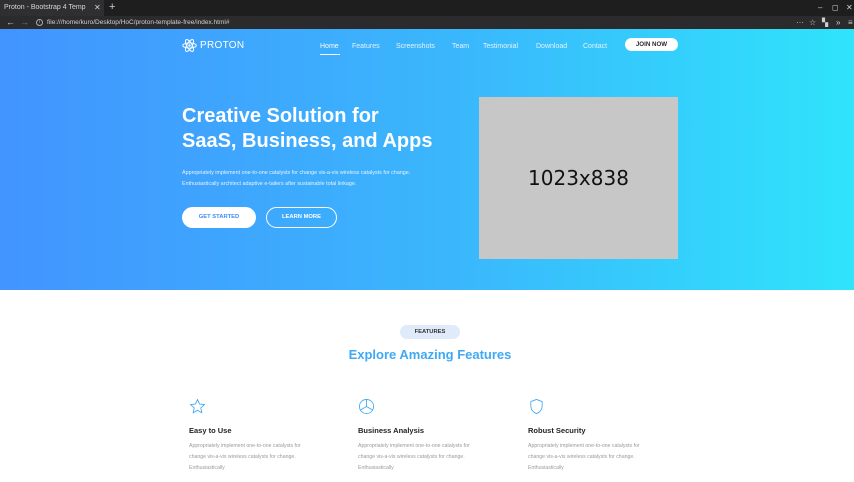  What do you see at coordinates (557, 430) in the screenshot?
I see `feature-card-title: Robust Security` at bounding box center [557, 430].